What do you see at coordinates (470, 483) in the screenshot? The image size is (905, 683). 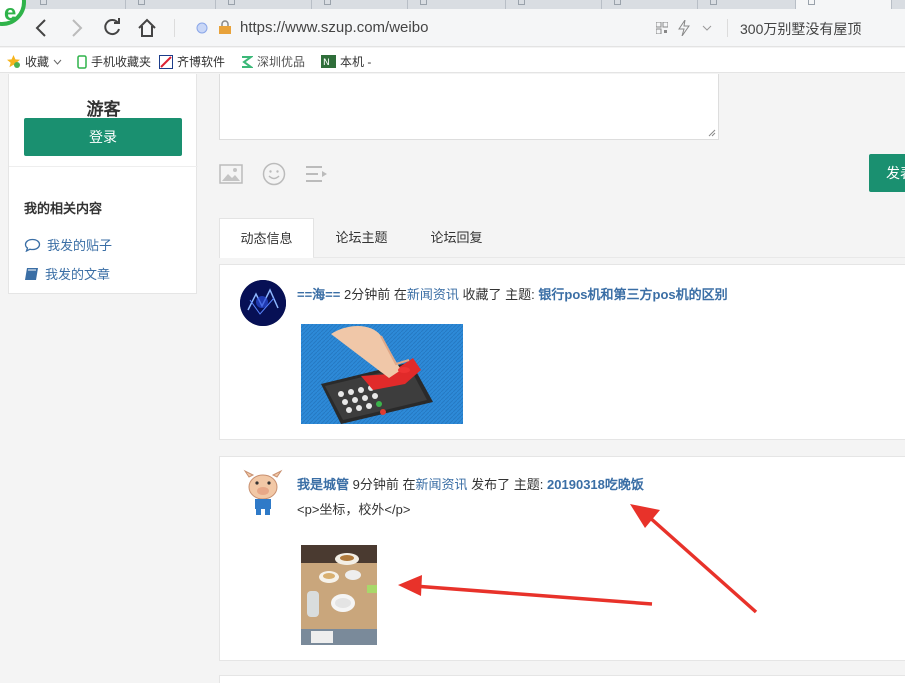 I see `feed-meta: 我是城管 9分钟前 在新闻资讯 发布了 主题: 20190318吃晚饭` at bounding box center [470, 483].